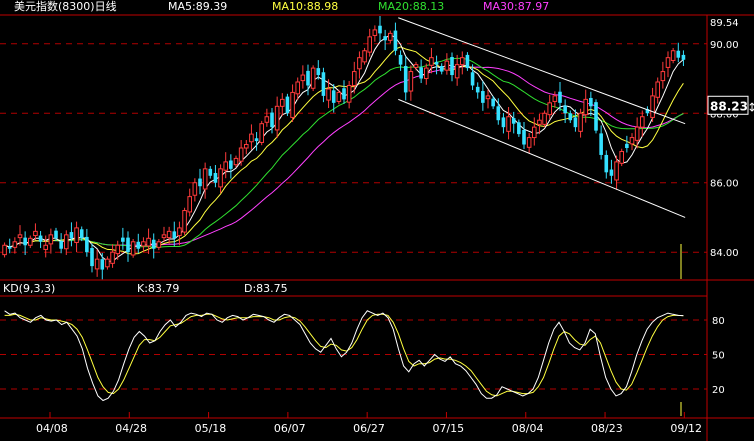 The image size is (754, 441). Describe the element at coordinates (158, 288) in the screenshot. I see `k-readout: K:83.79` at that location.